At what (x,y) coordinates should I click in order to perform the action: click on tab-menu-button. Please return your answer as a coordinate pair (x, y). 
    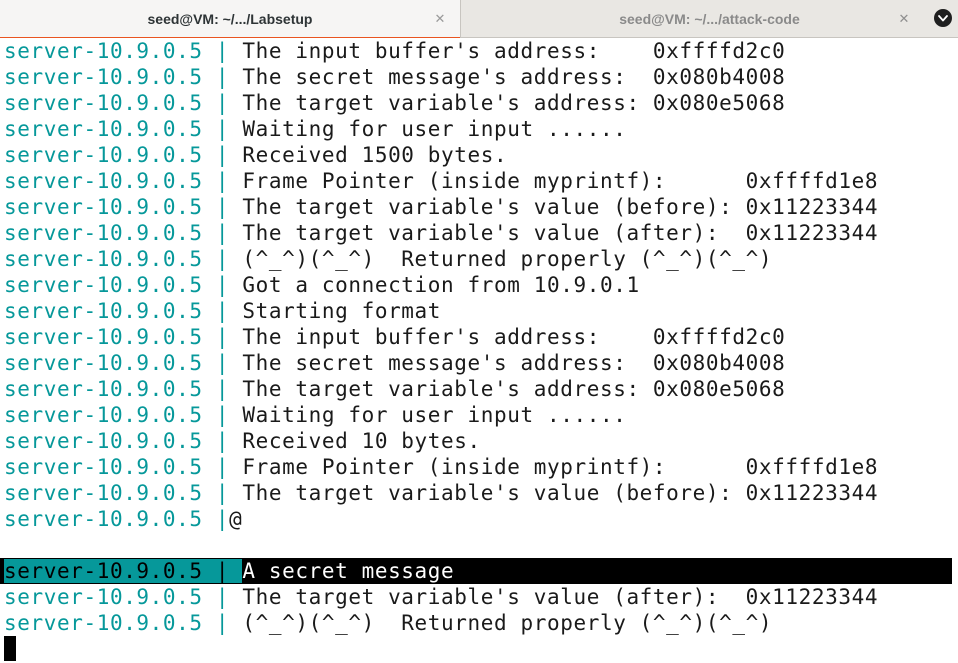
    Looking at the image, I should click on (943, 18).